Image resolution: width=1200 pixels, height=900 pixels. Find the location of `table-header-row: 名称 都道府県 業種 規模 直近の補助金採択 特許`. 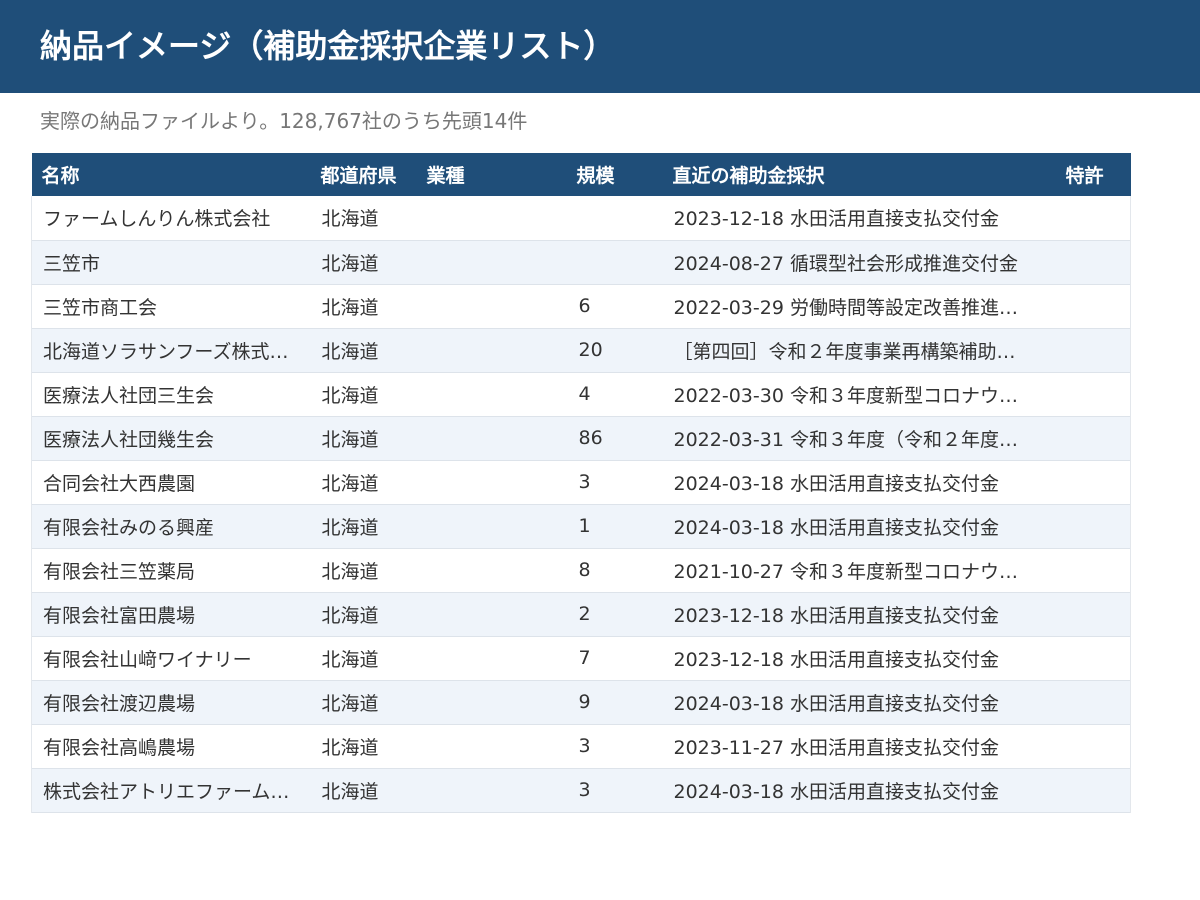

table-header-row: 名称 都道府県 業種 規模 直近の補助金採択 特許 is located at coordinates (581, 174).